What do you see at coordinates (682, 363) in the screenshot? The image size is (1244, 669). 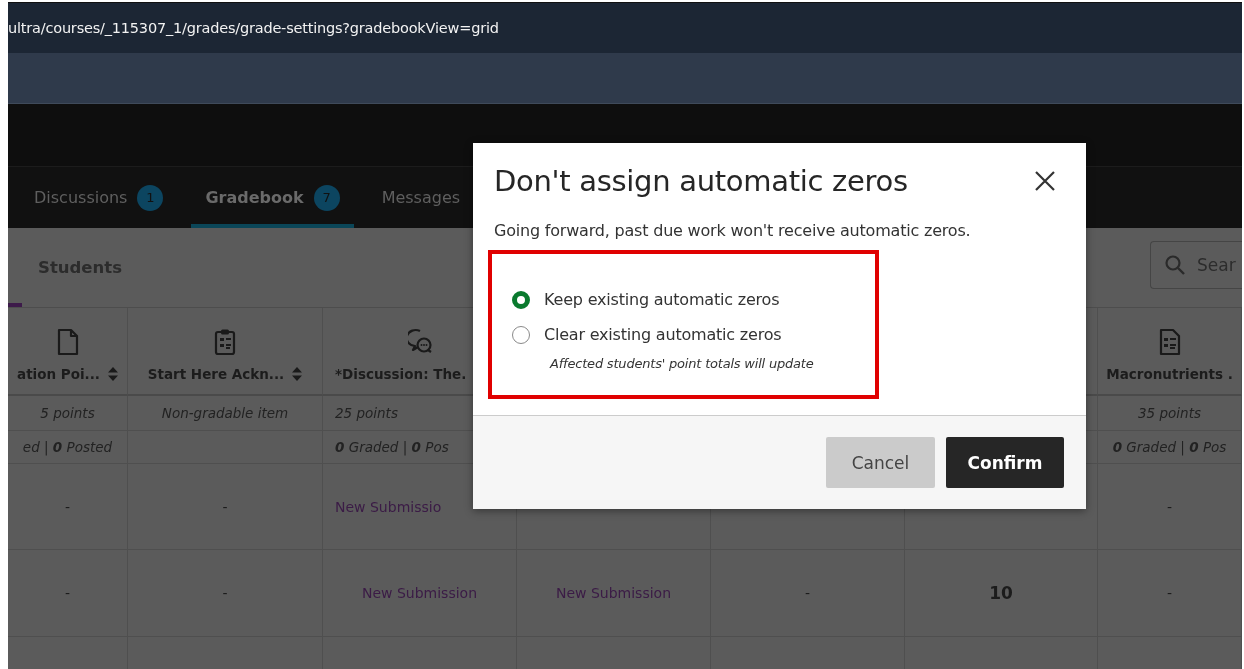 I see `option-note: Affected students' point totals will update` at bounding box center [682, 363].